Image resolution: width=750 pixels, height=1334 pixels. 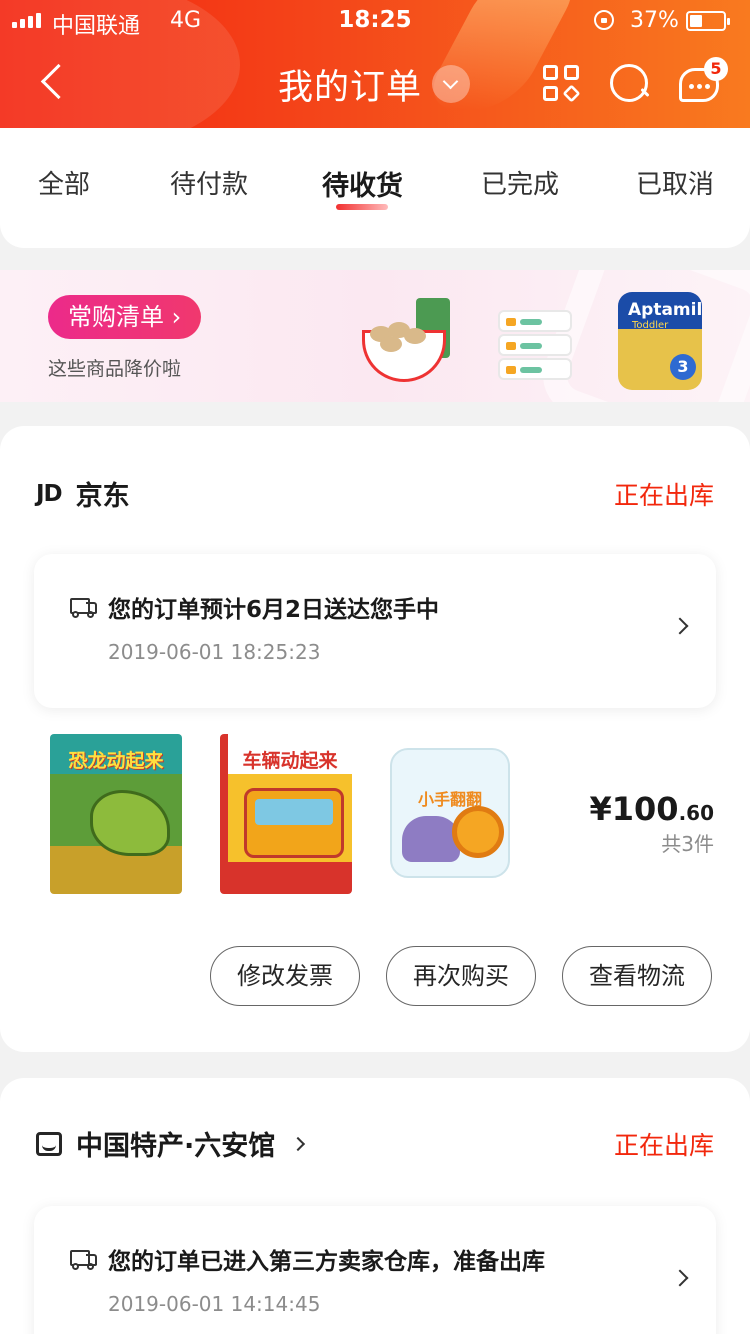 I want to click on frequent-list-button: 常购清单 ›, so click(x=125, y=317).